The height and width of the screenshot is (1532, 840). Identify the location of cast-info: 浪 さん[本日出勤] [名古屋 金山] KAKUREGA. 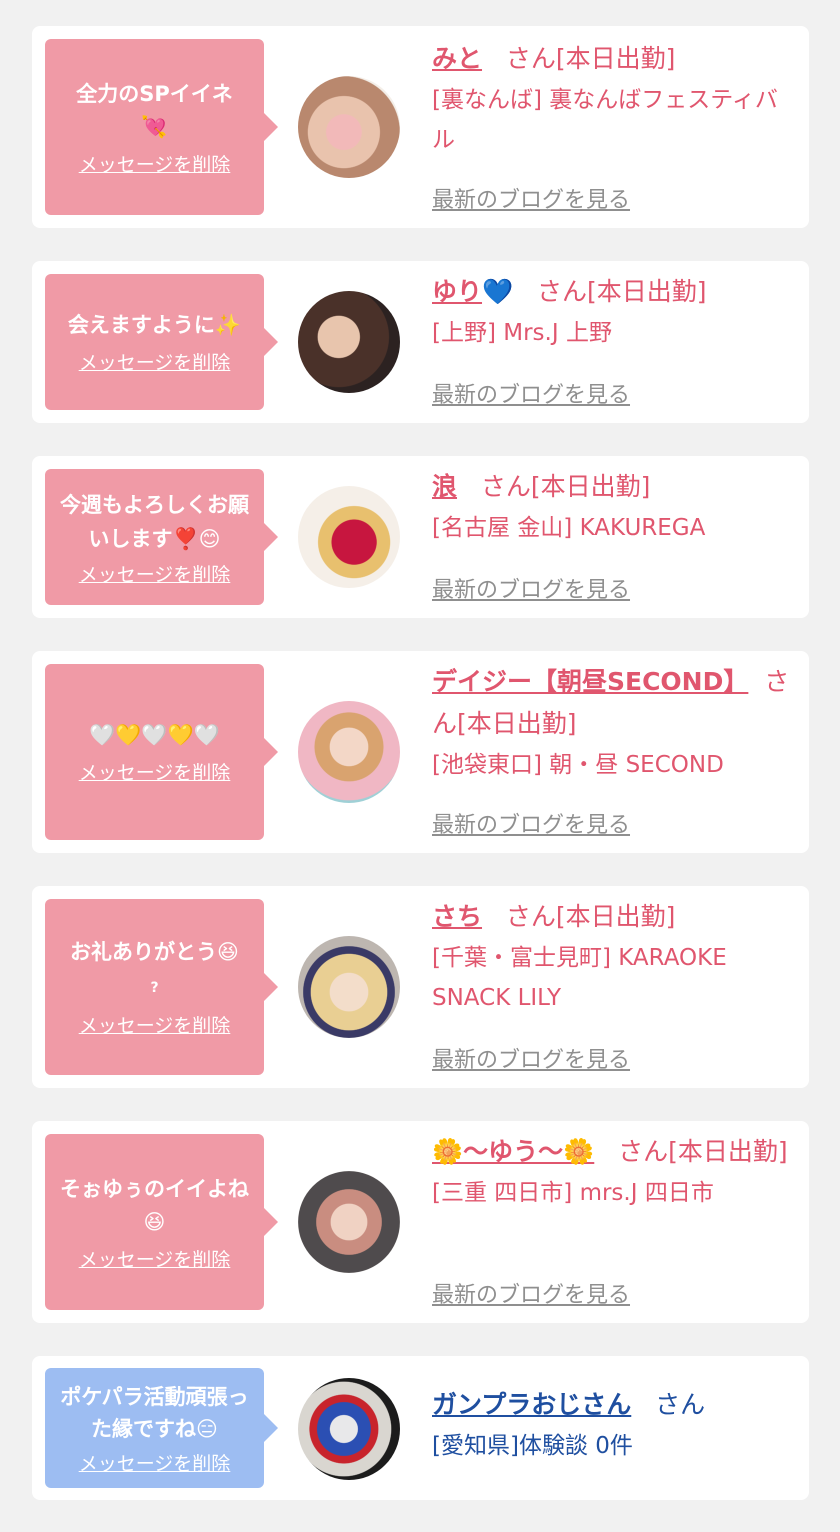
(616, 507).